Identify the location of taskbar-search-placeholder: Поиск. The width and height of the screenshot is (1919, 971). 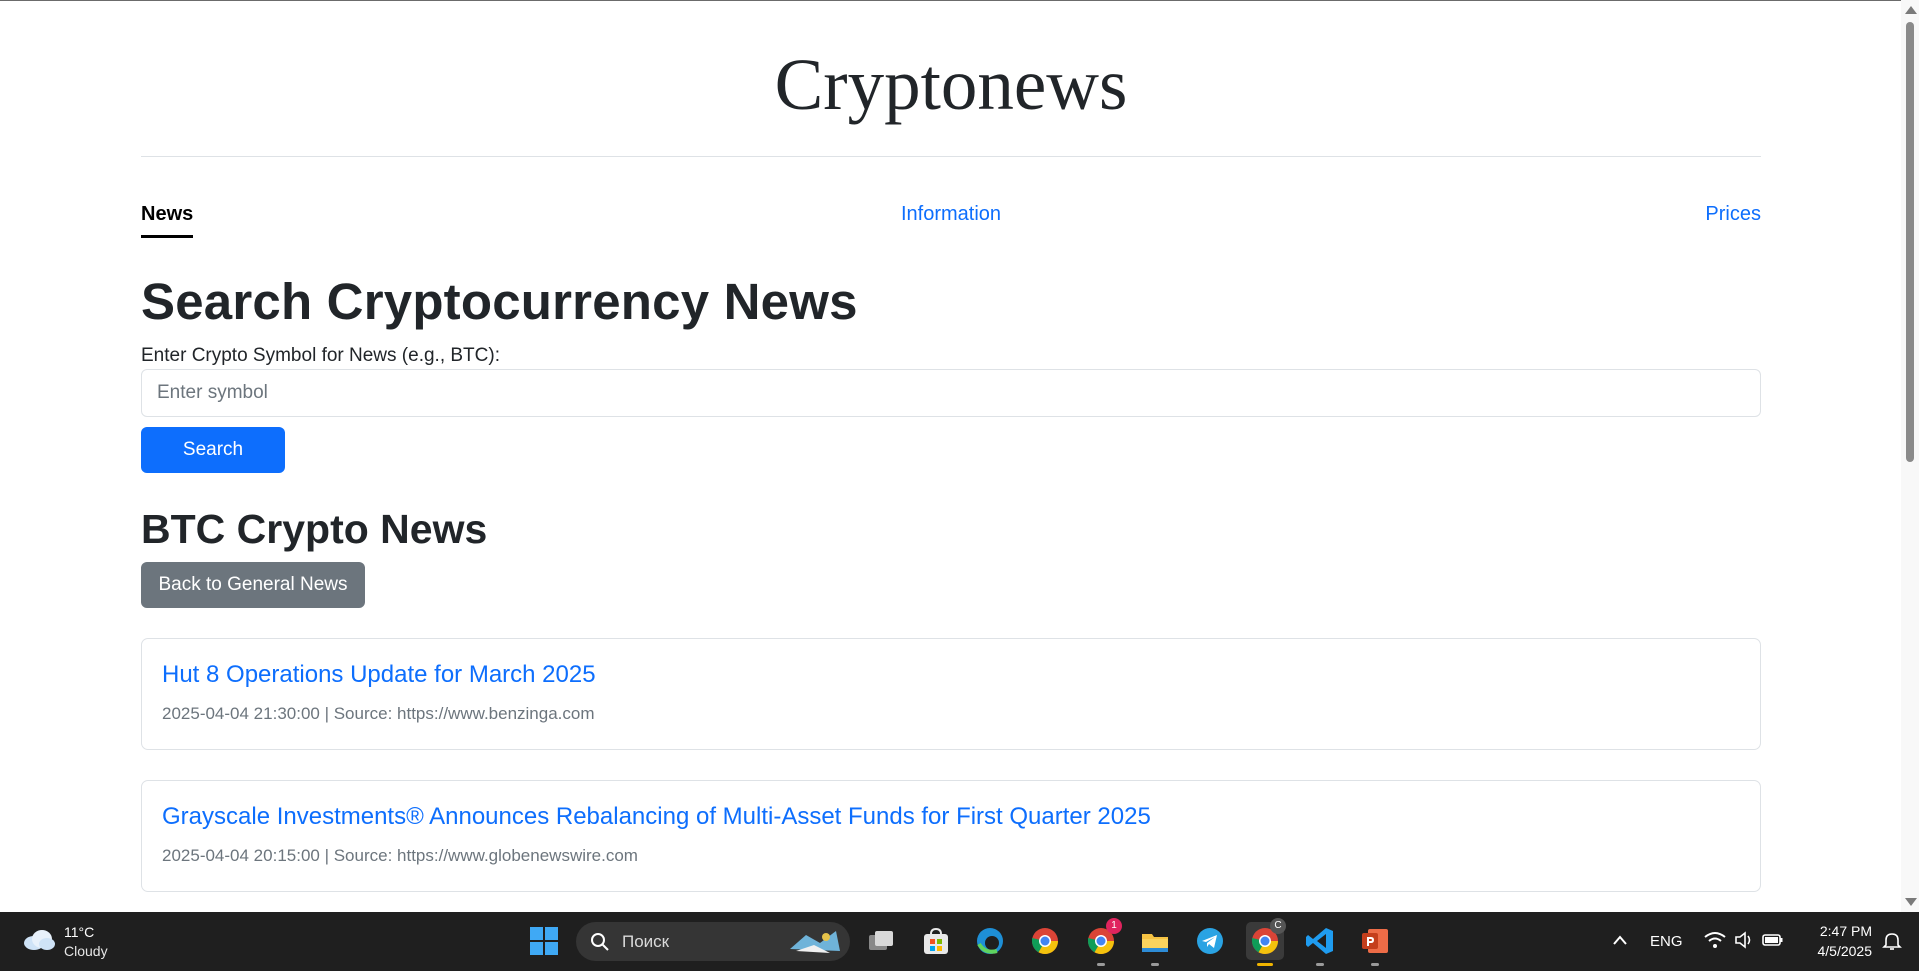
(646, 941).